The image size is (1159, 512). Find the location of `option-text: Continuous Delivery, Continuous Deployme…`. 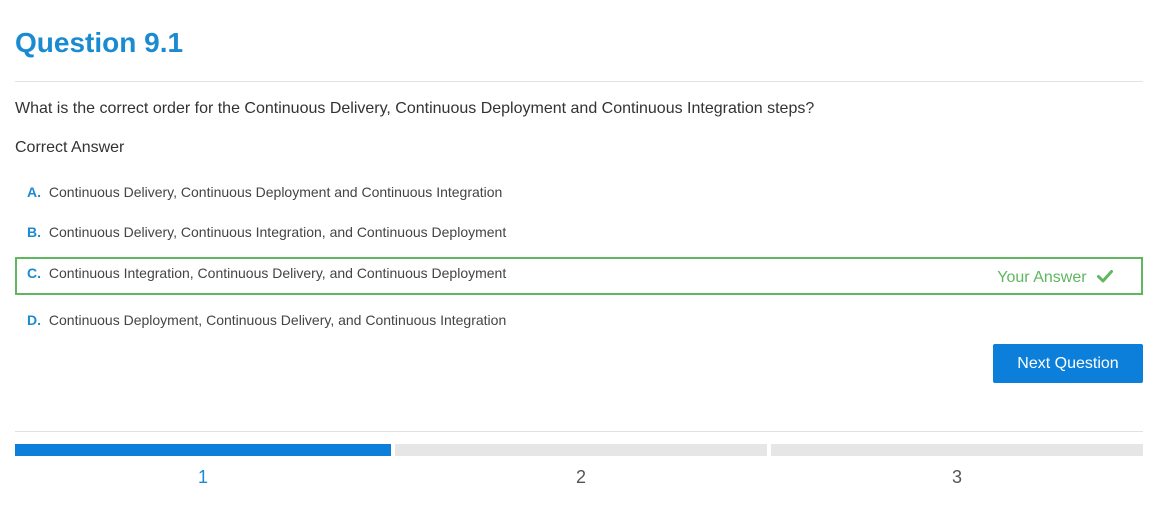

option-text: Continuous Delivery, Continuous Deployme… is located at coordinates (275, 192).